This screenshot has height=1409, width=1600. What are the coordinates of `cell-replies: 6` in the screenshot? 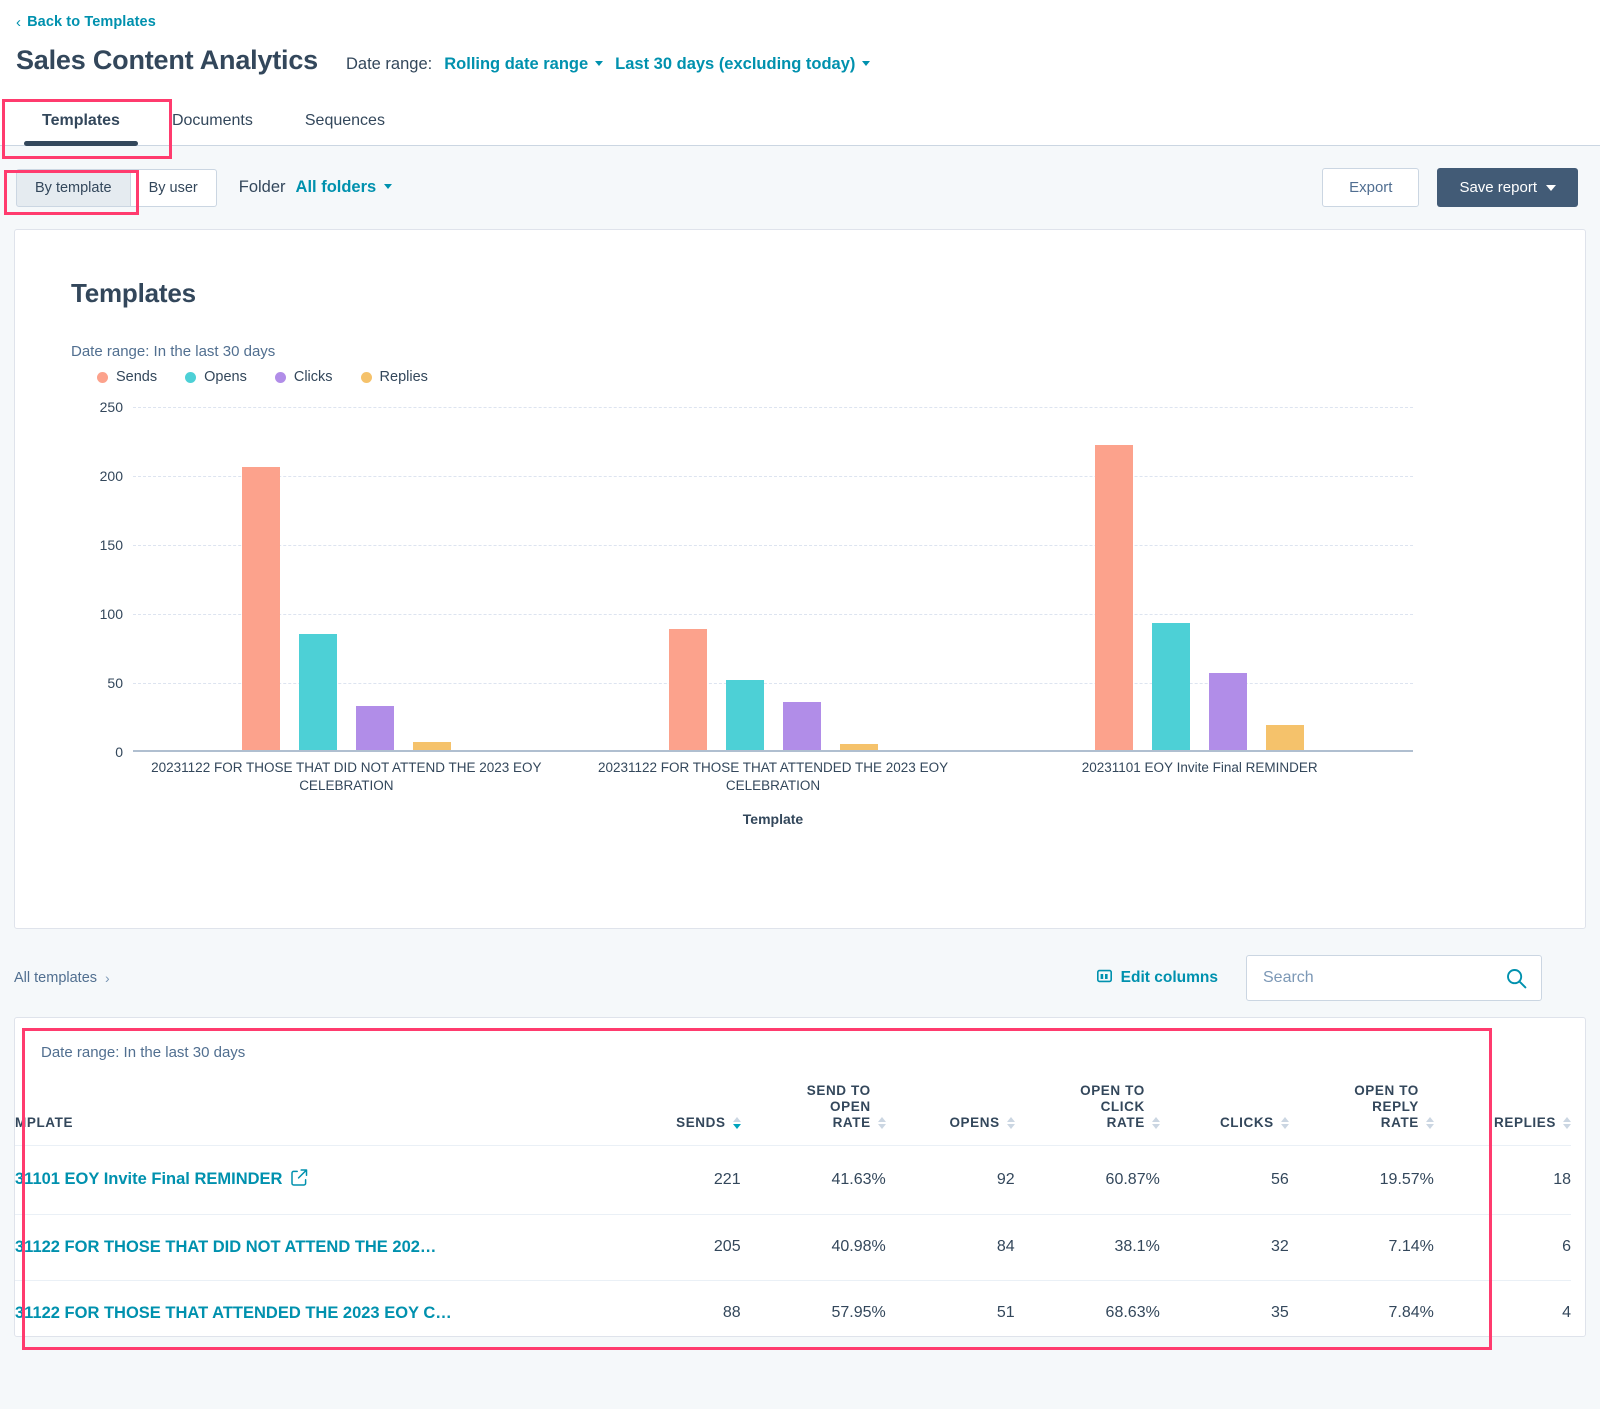 It's located at (1502, 1247).